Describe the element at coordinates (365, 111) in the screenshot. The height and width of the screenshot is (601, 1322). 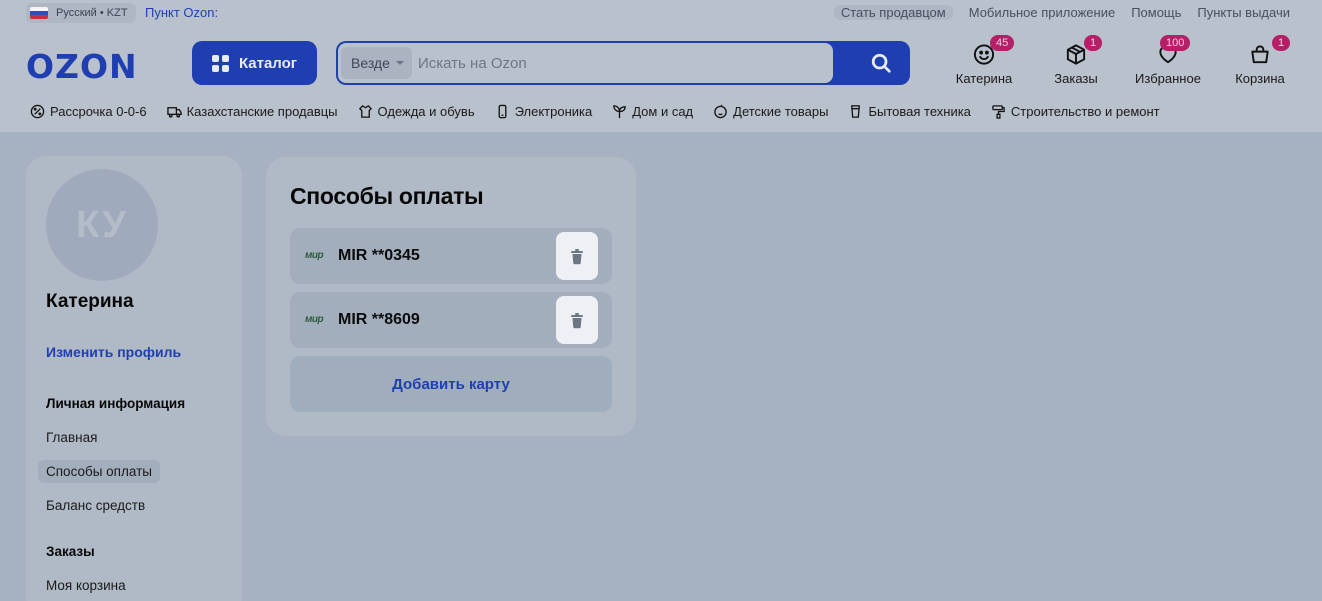
I see `clothes-icon` at that location.